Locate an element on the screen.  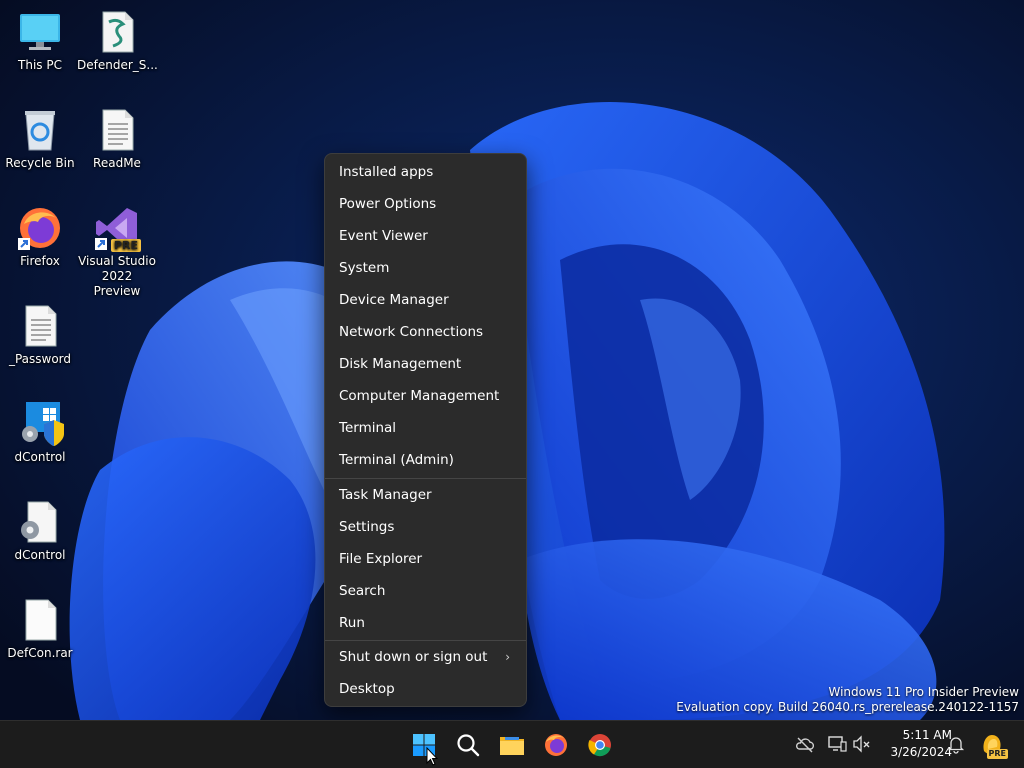
desktop-icon-readme: ReadMe is located at coordinates (117, 138).